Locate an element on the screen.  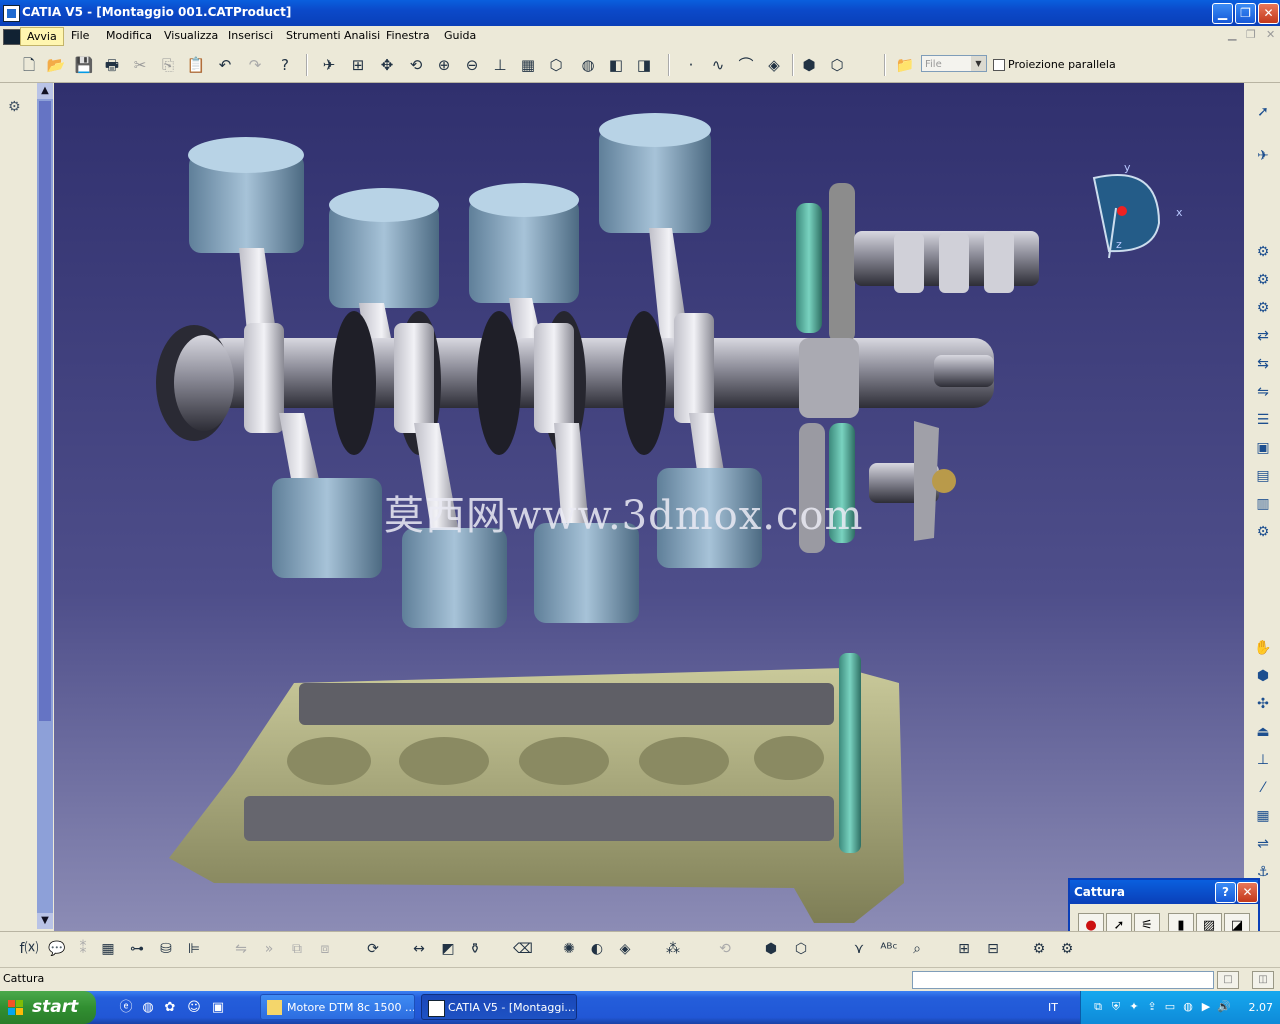
arc-icon: ⌒ is located at coordinates (746, 65).